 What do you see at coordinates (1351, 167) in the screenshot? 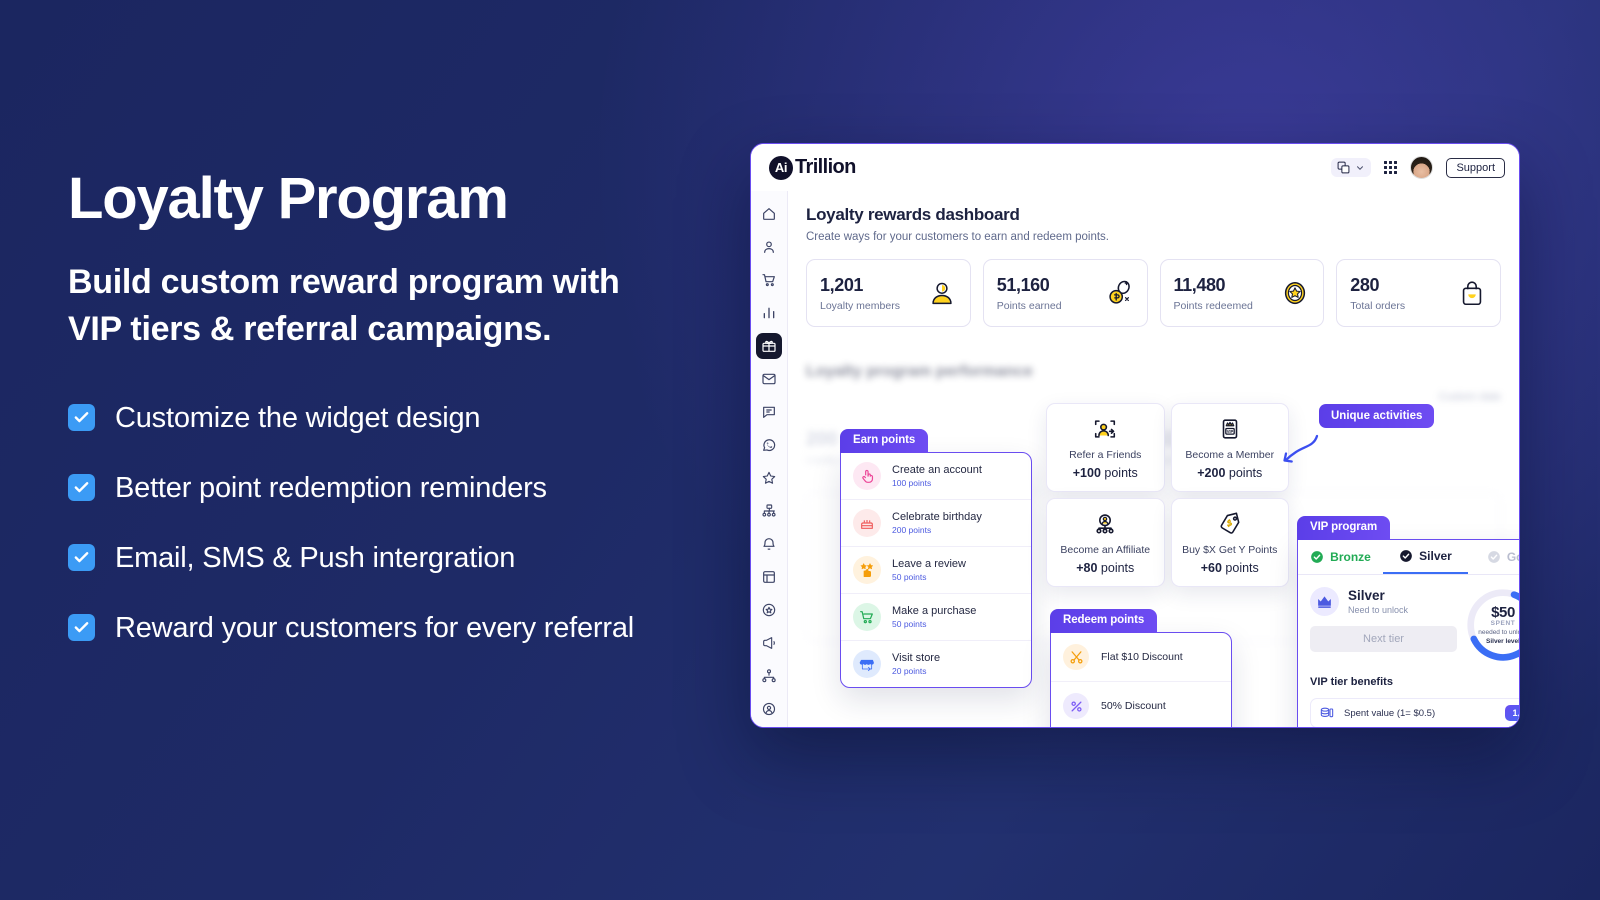
I see `language-switcher` at bounding box center [1351, 167].